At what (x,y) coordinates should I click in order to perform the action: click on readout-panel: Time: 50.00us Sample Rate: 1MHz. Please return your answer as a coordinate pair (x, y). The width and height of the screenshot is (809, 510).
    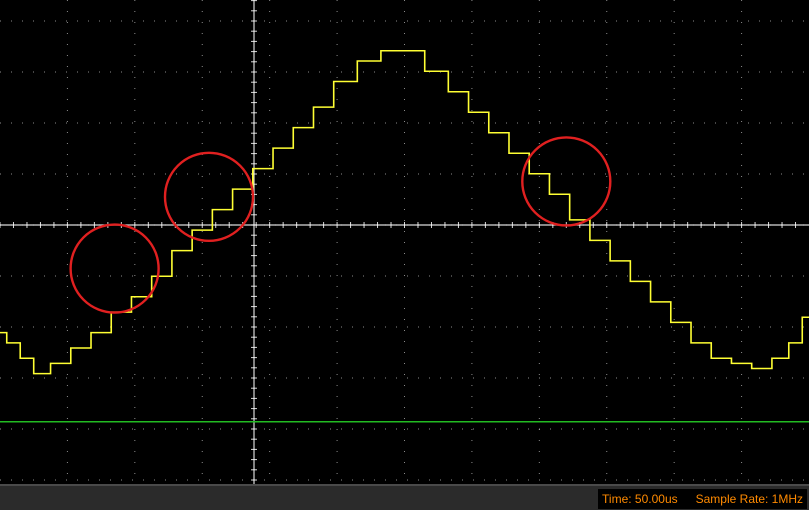
    Looking at the image, I should click on (702, 499).